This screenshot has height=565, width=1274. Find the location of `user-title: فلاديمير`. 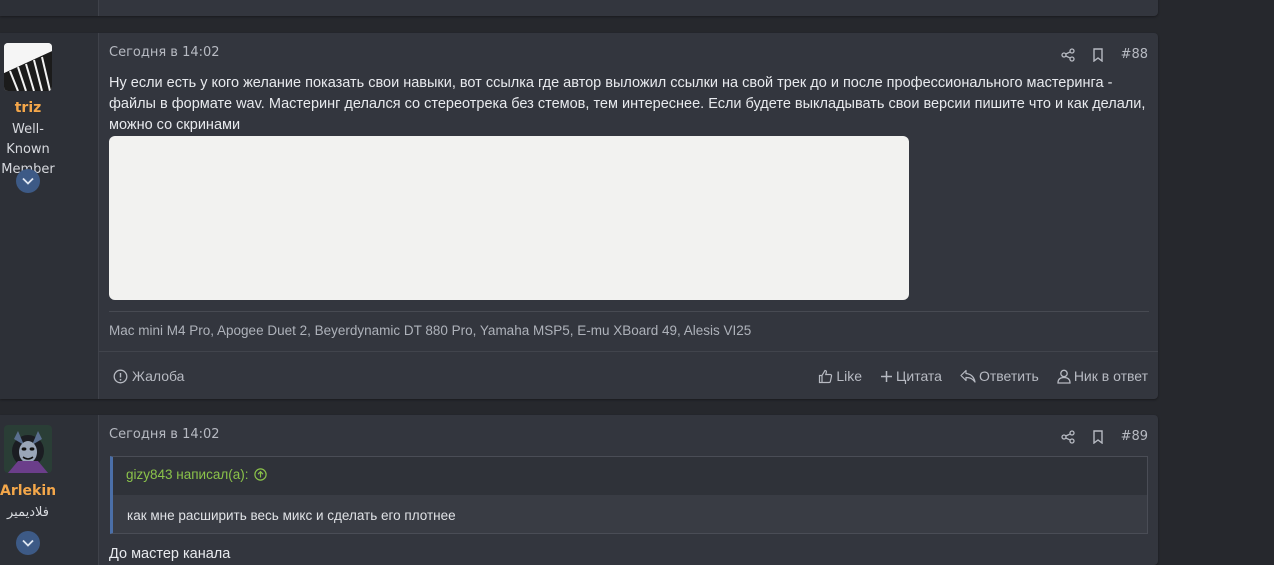

user-title: فلاديمير is located at coordinates (28, 512).